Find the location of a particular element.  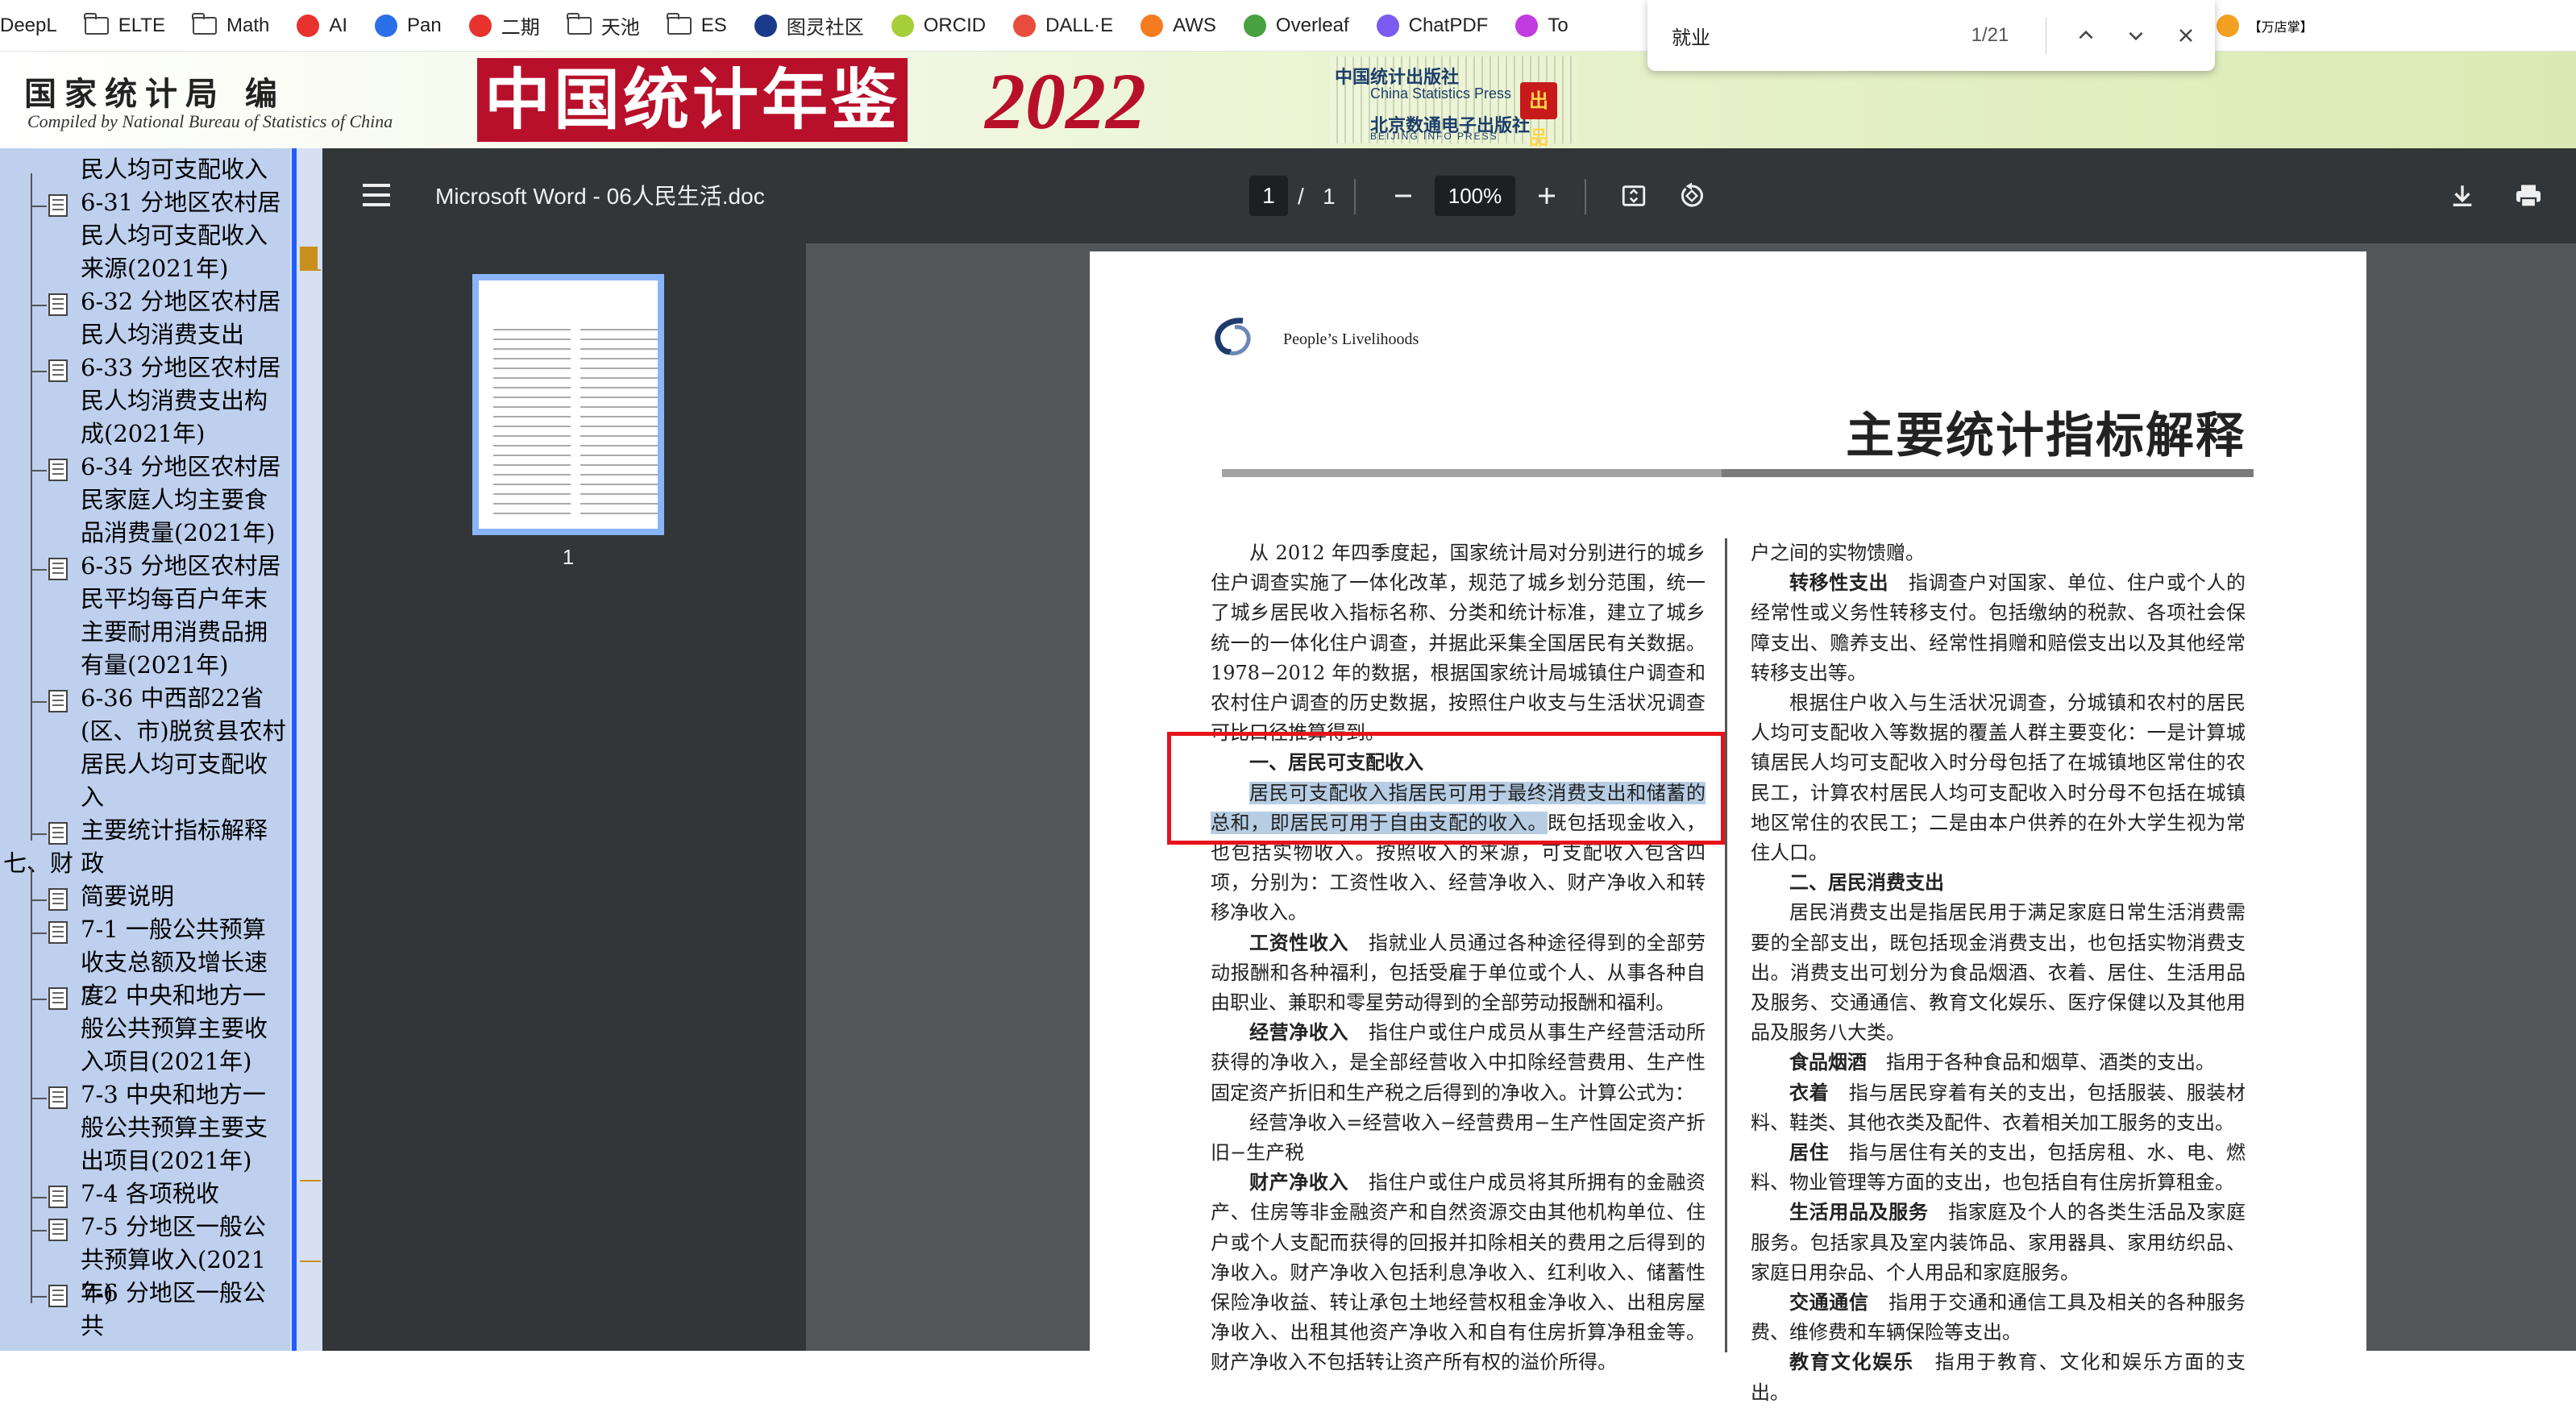

bookmark-13: ChatPDF is located at coordinates (1432, 25).